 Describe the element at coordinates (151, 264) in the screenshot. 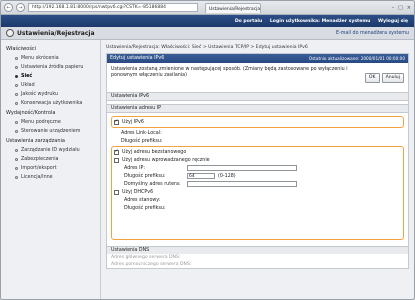

I see `dns-secondary-label: Adres pomocniczego serwera DNS:` at that location.